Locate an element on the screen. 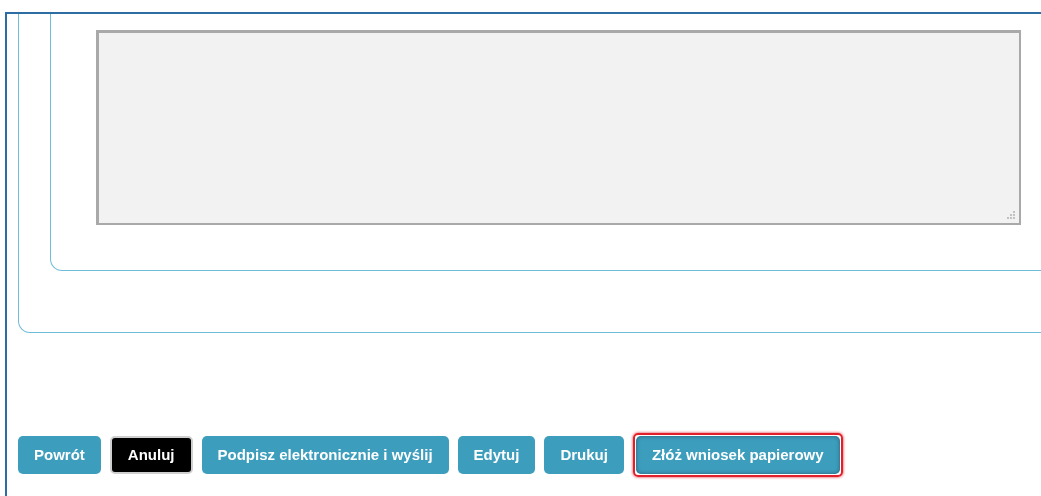  action-button: Złóż wniosek papierowy is located at coordinates (737, 455).